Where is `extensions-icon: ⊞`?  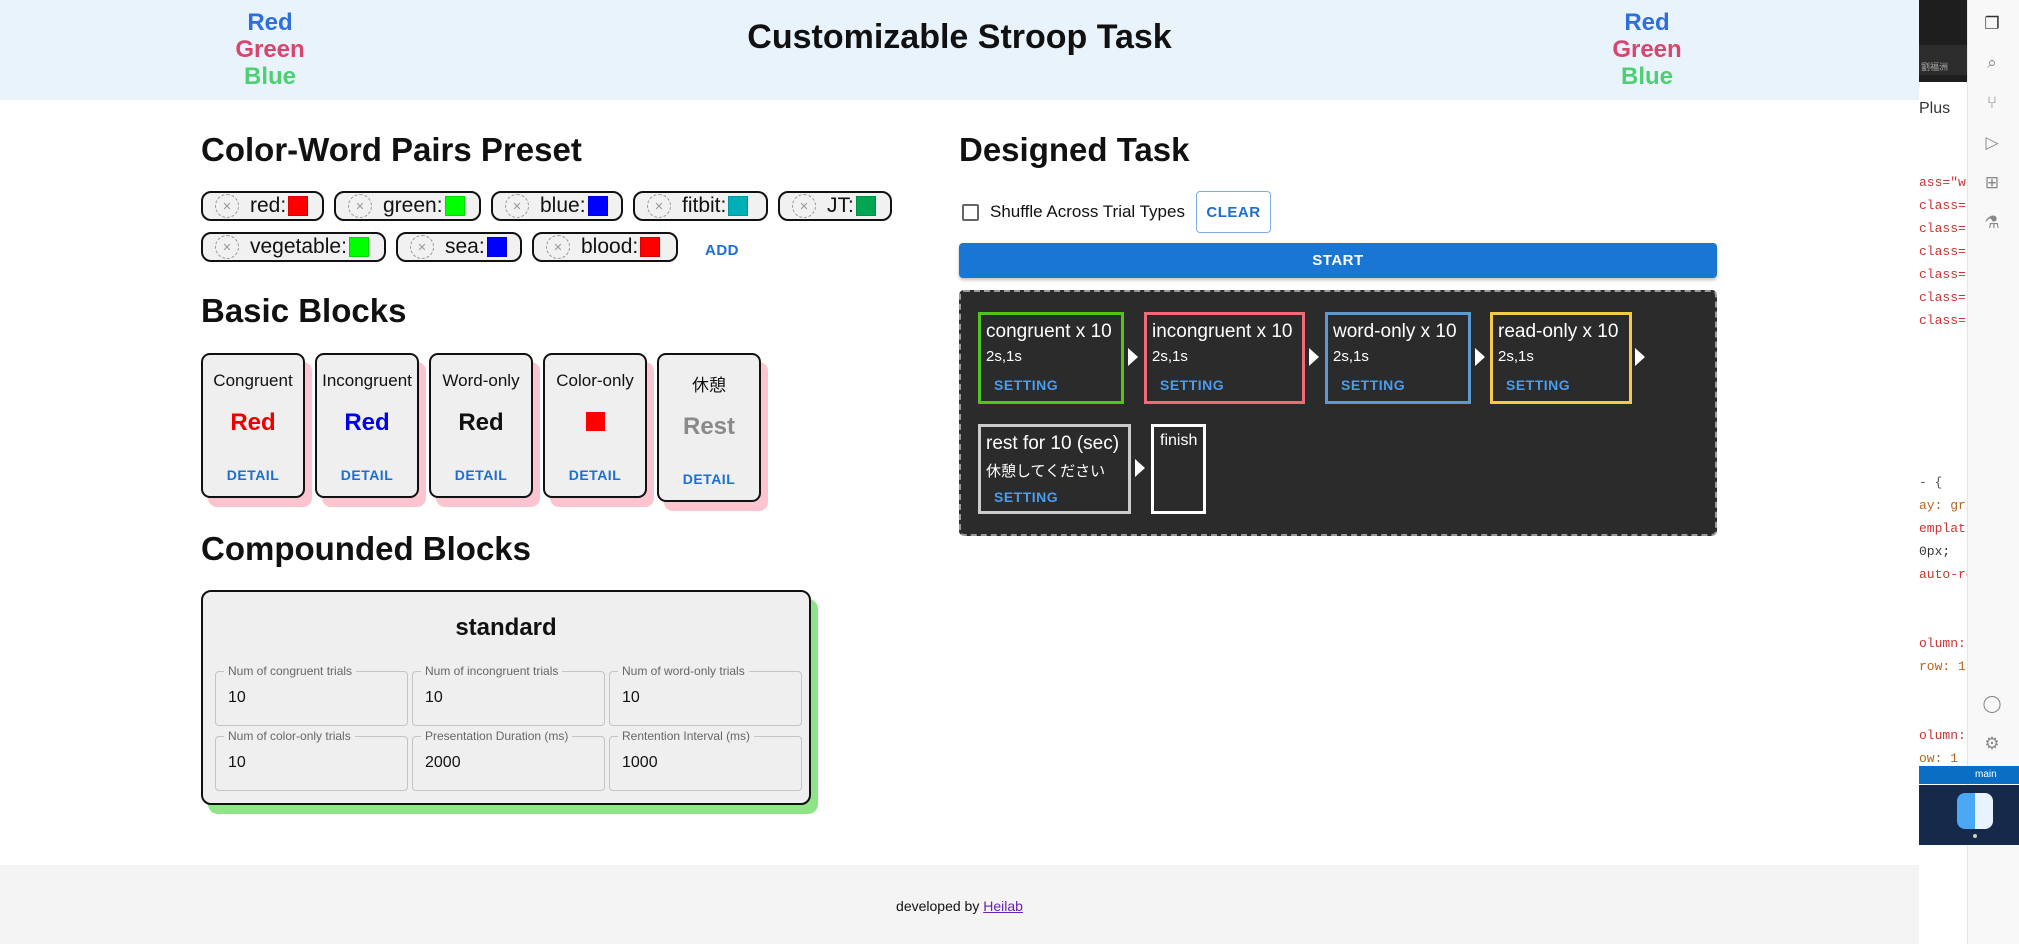
extensions-icon: ⊞ is located at coordinates (1992, 183).